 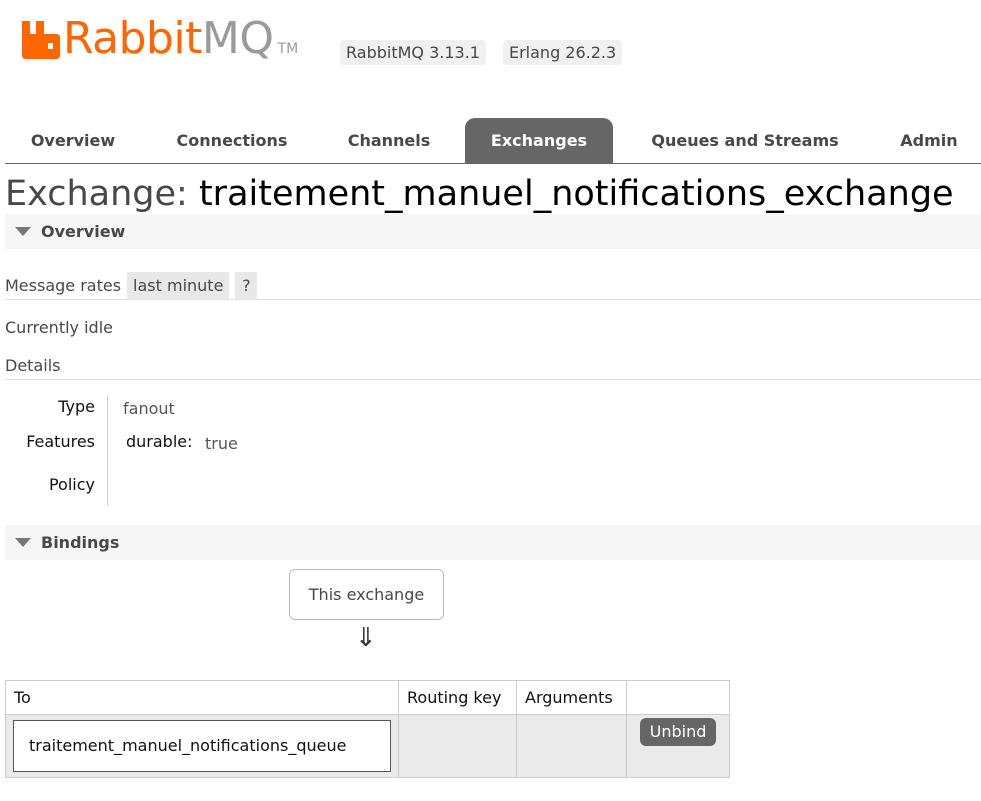 What do you see at coordinates (168, 38) in the screenshot?
I see `logo-wordmark: RabbitMQ` at bounding box center [168, 38].